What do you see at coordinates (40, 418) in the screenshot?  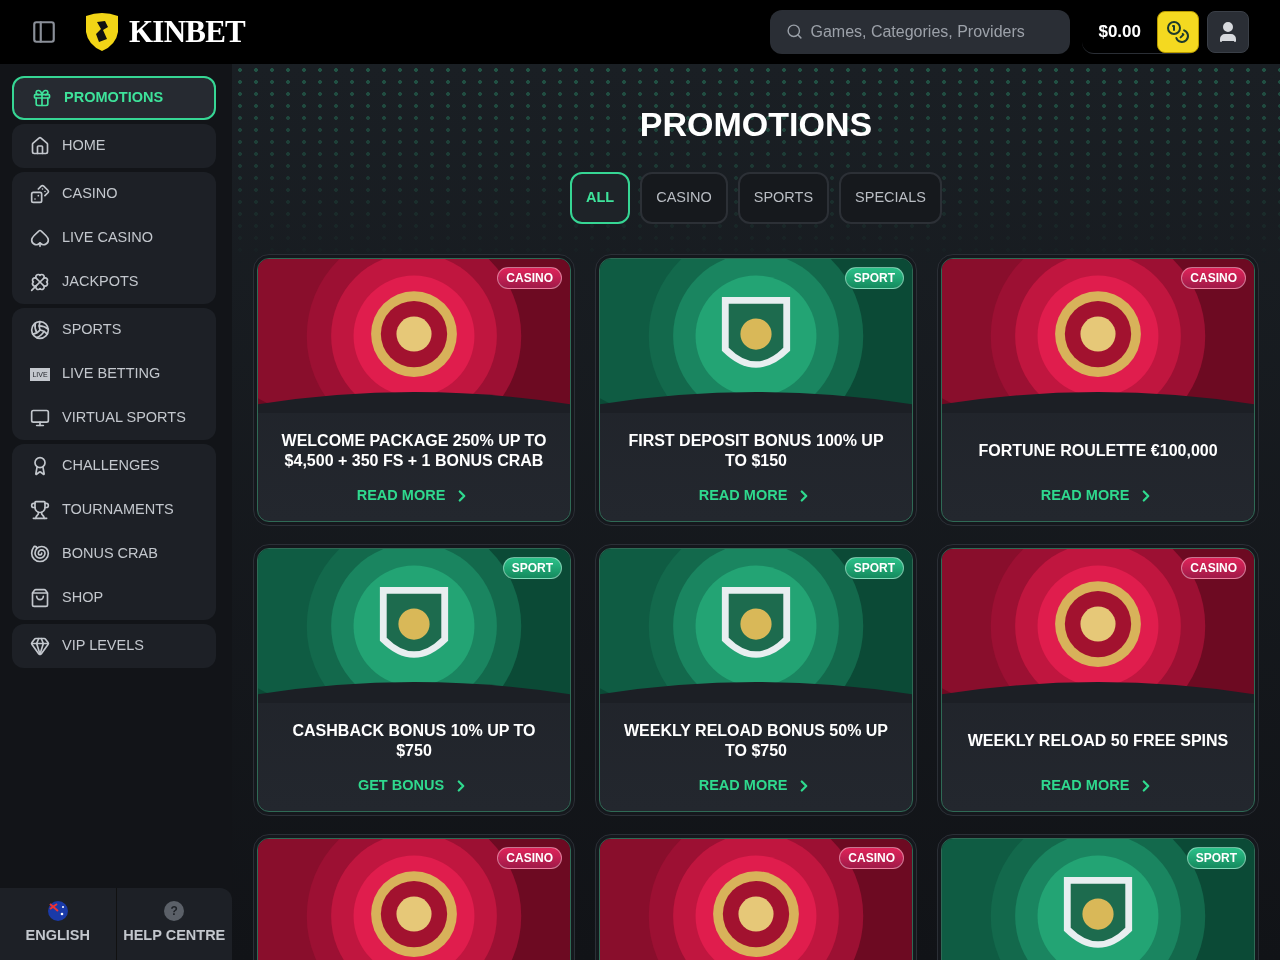 I see `monitor-icon` at bounding box center [40, 418].